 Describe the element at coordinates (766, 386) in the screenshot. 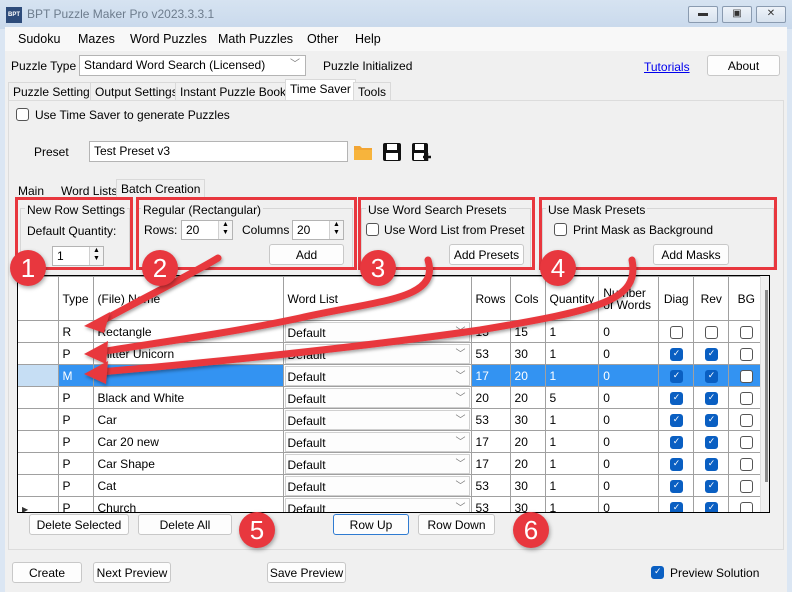

I see `scrollbar-thumb` at that location.